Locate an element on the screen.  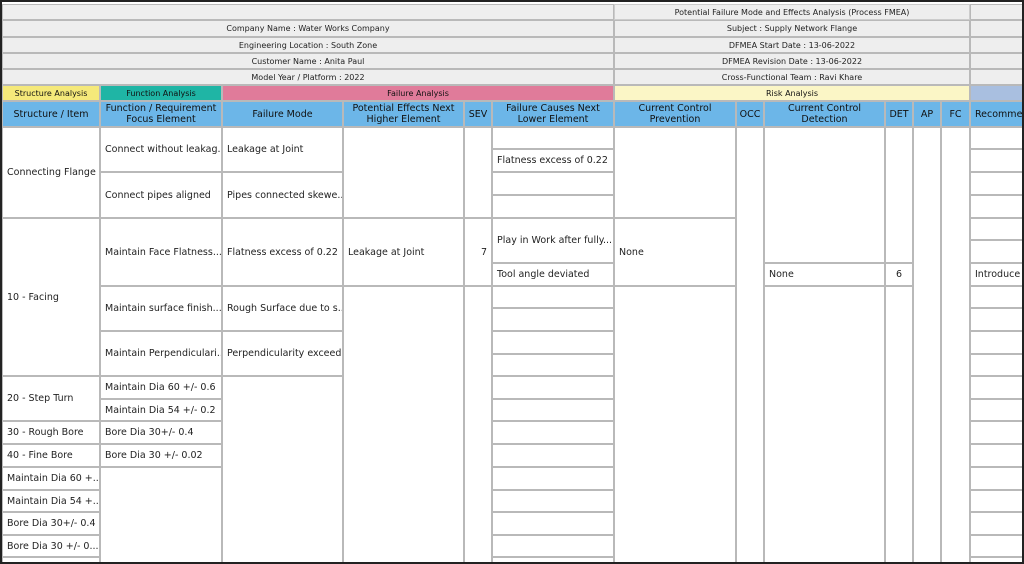
structure-cell: 30 - Rough Bore is located at coordinates (51, 432).